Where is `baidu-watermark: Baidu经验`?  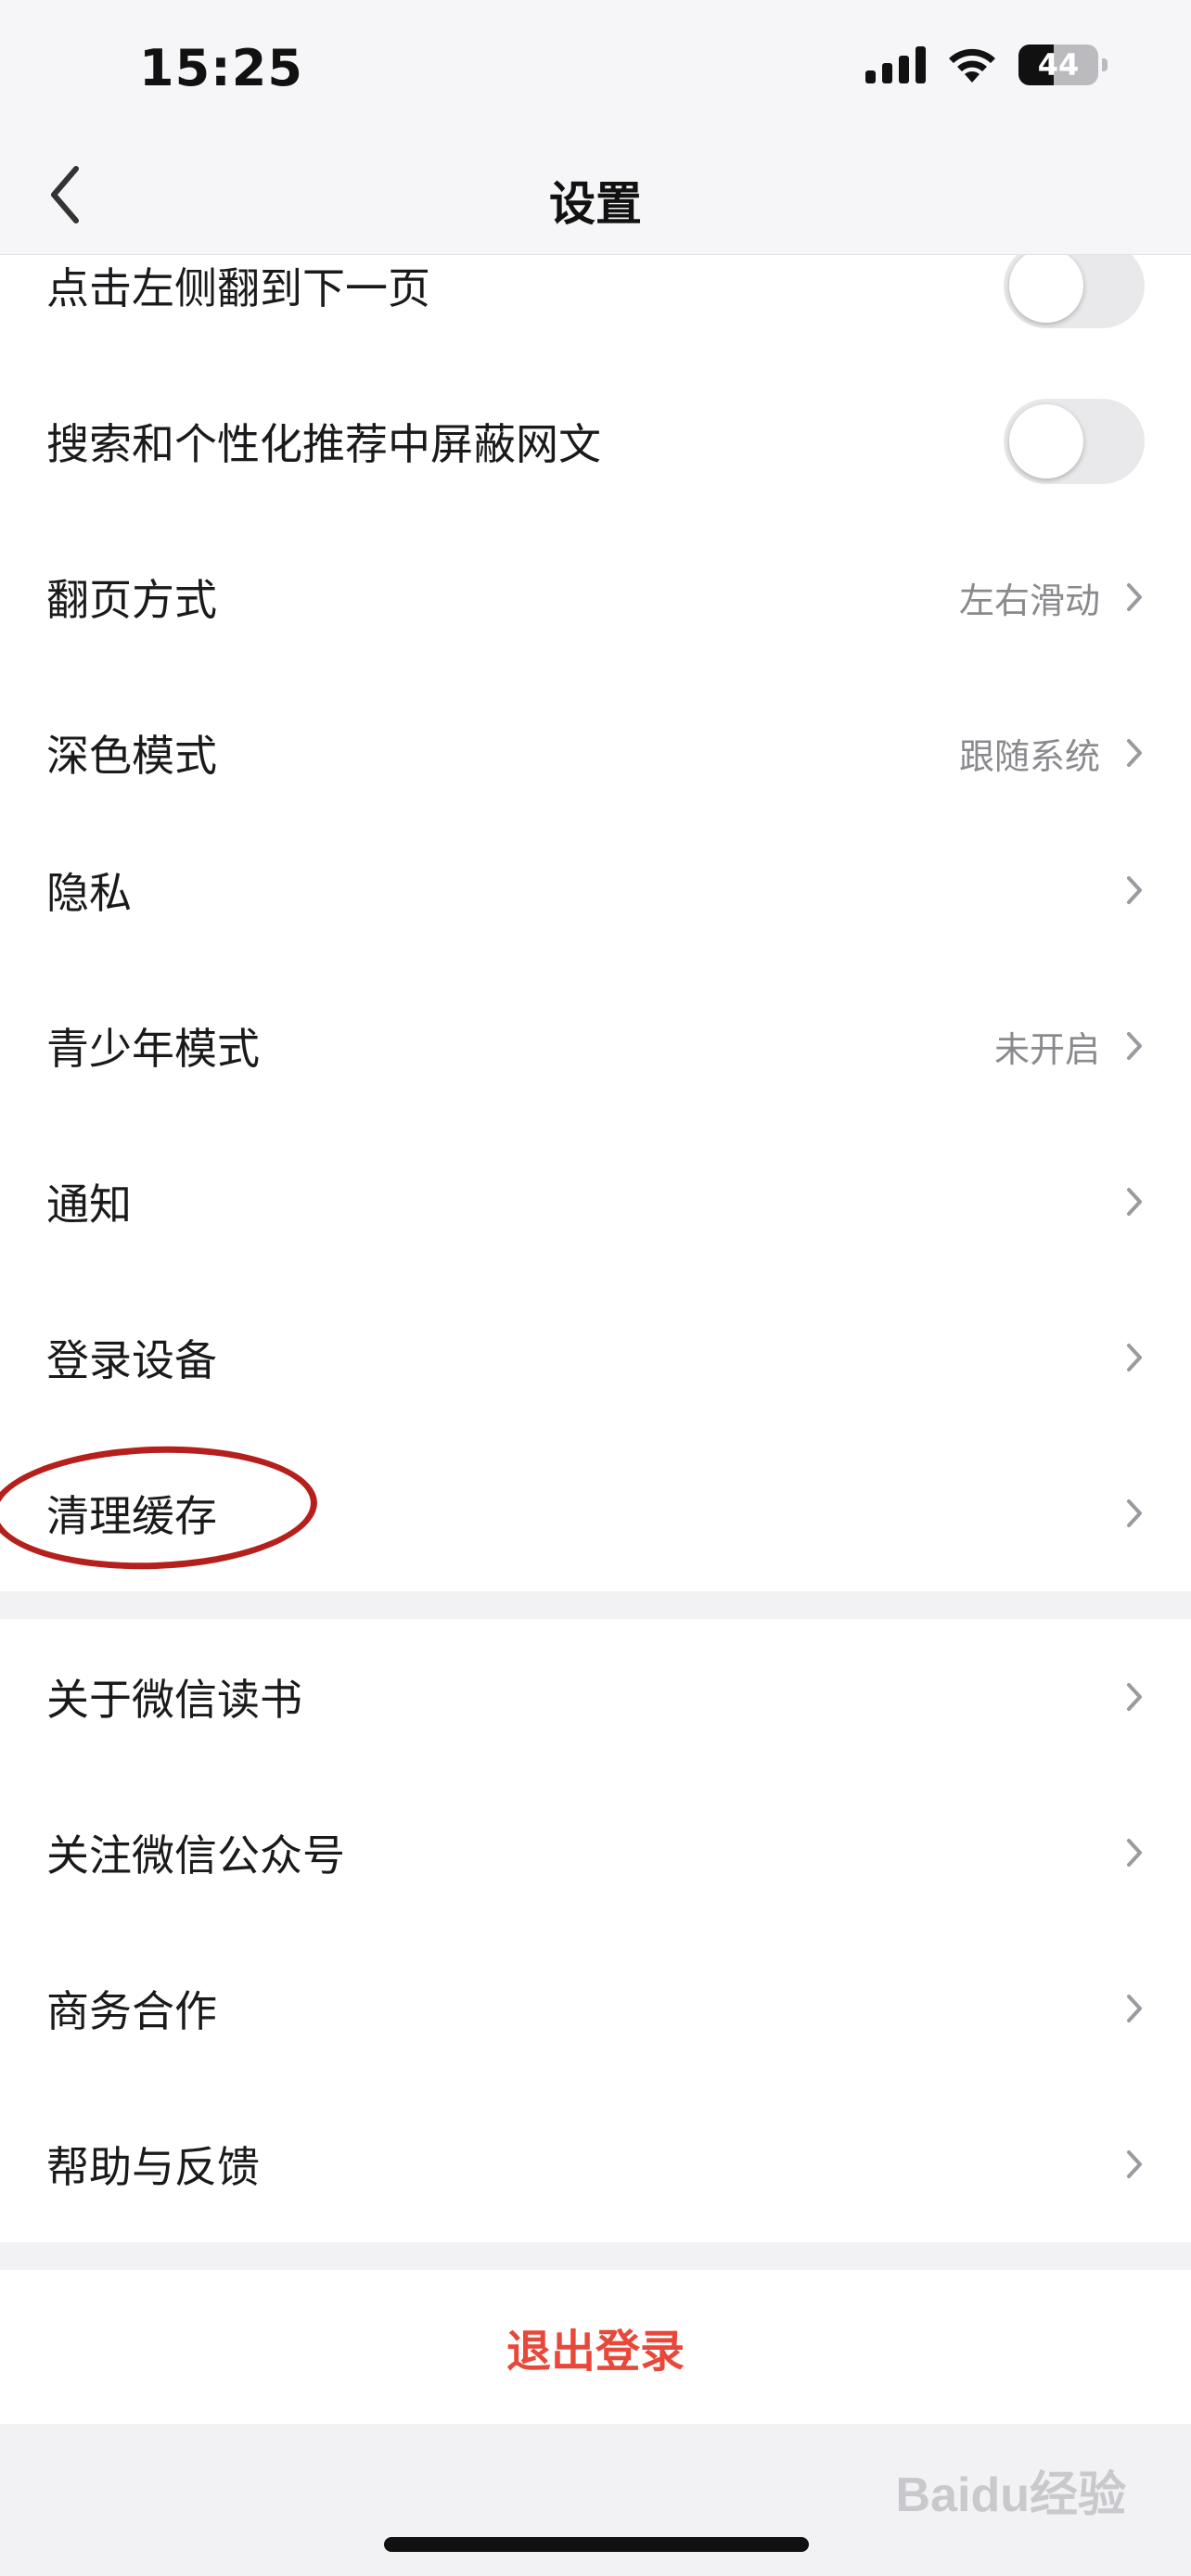 baidu-watermark: Baidu经验 is located at coordinates (1010, 2495).